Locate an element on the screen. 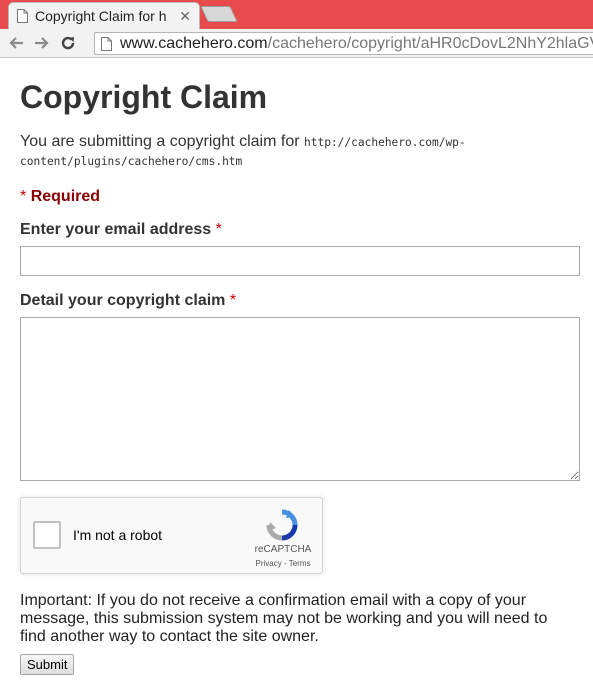  submit-button: Submit is located at coordinates (47, 664).